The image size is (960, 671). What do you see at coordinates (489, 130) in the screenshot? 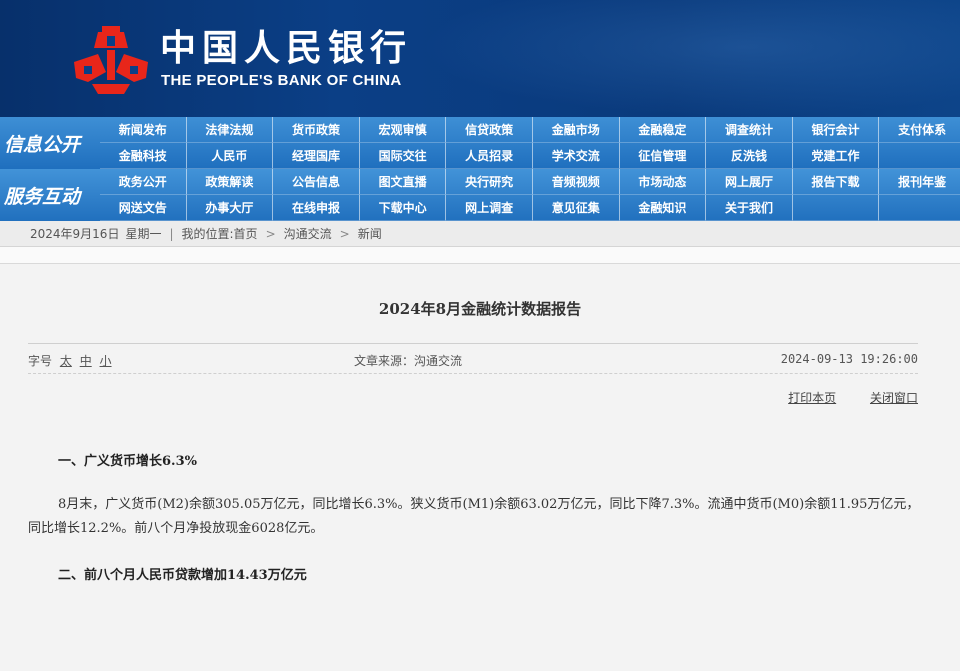
I see `nav-info-item-4: 信贷政策` at bounding box center [489, 130].